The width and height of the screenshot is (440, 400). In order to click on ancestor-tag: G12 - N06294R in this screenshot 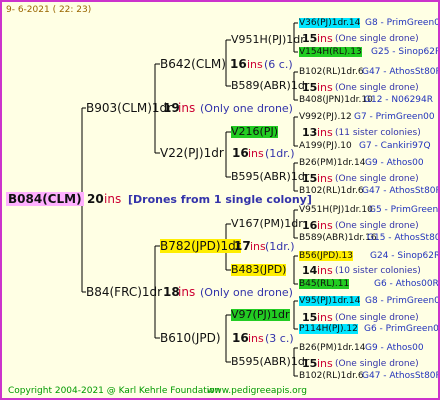, I will do `click(399, 100)`.